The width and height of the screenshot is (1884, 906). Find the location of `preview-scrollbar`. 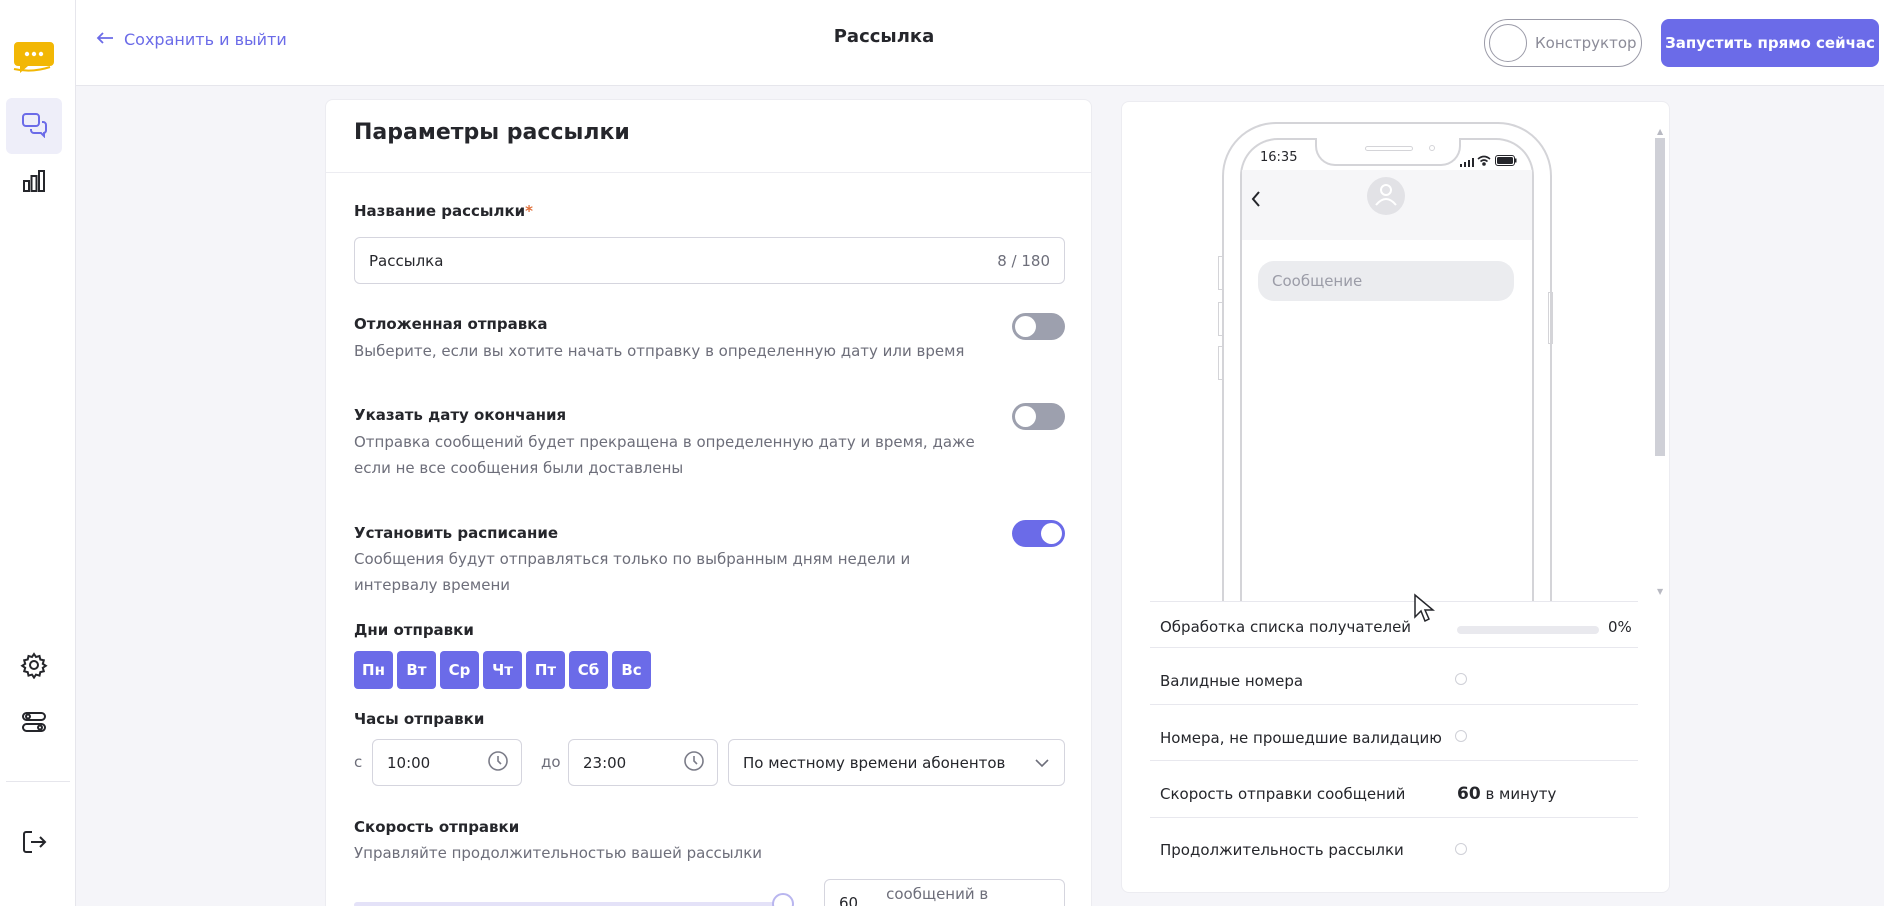

preview-scrollbar is located at coordinates (1660, 297).